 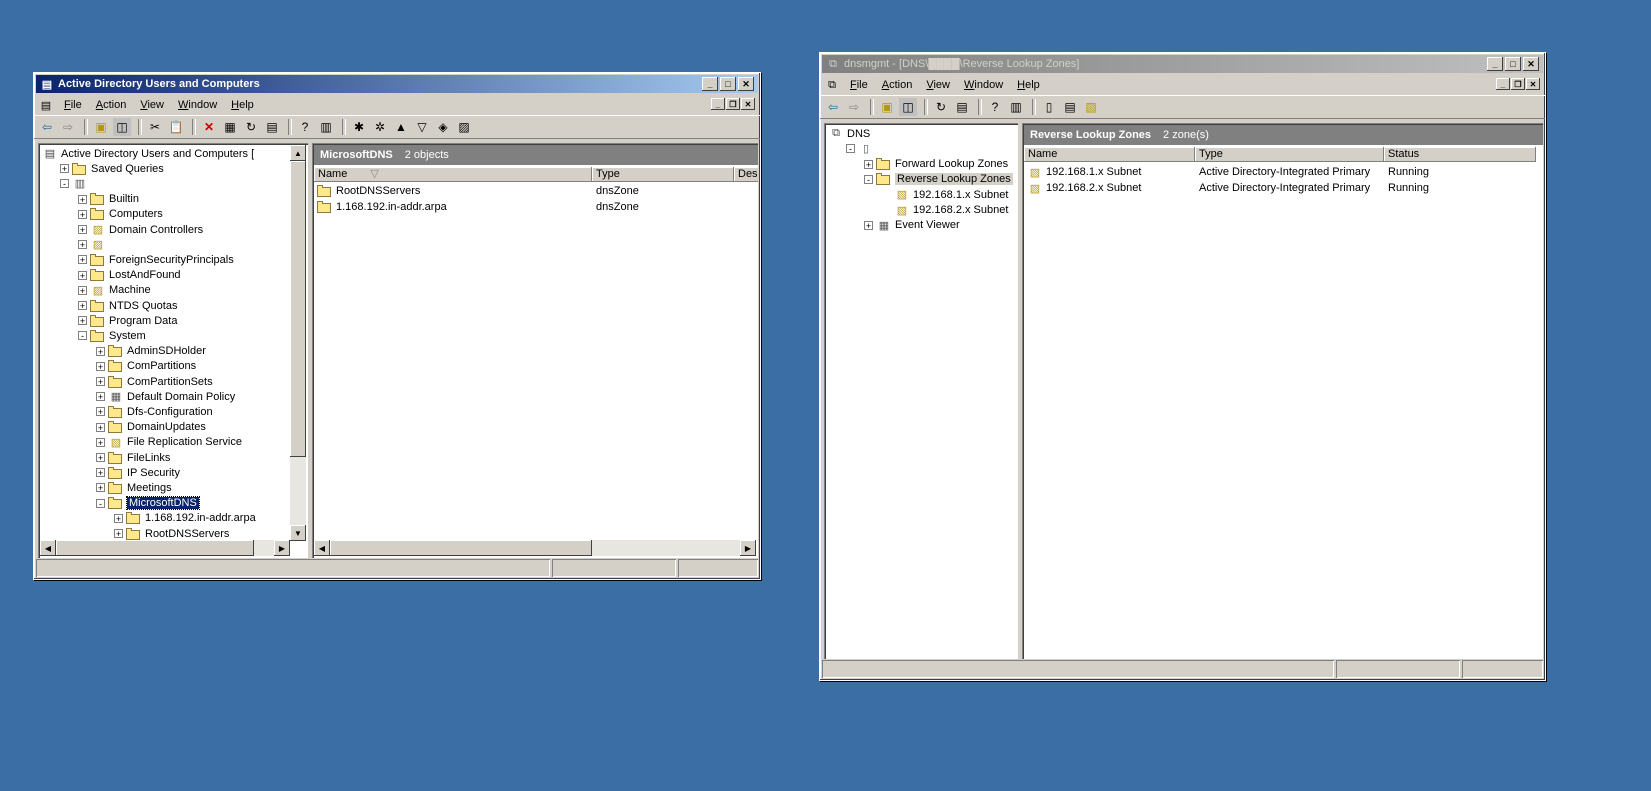 What do you see at coordinates (382, 207) in the screenshot?
I see `list-item: 1.168.192.in-addr.arpa` at bounding box center [382, 207].